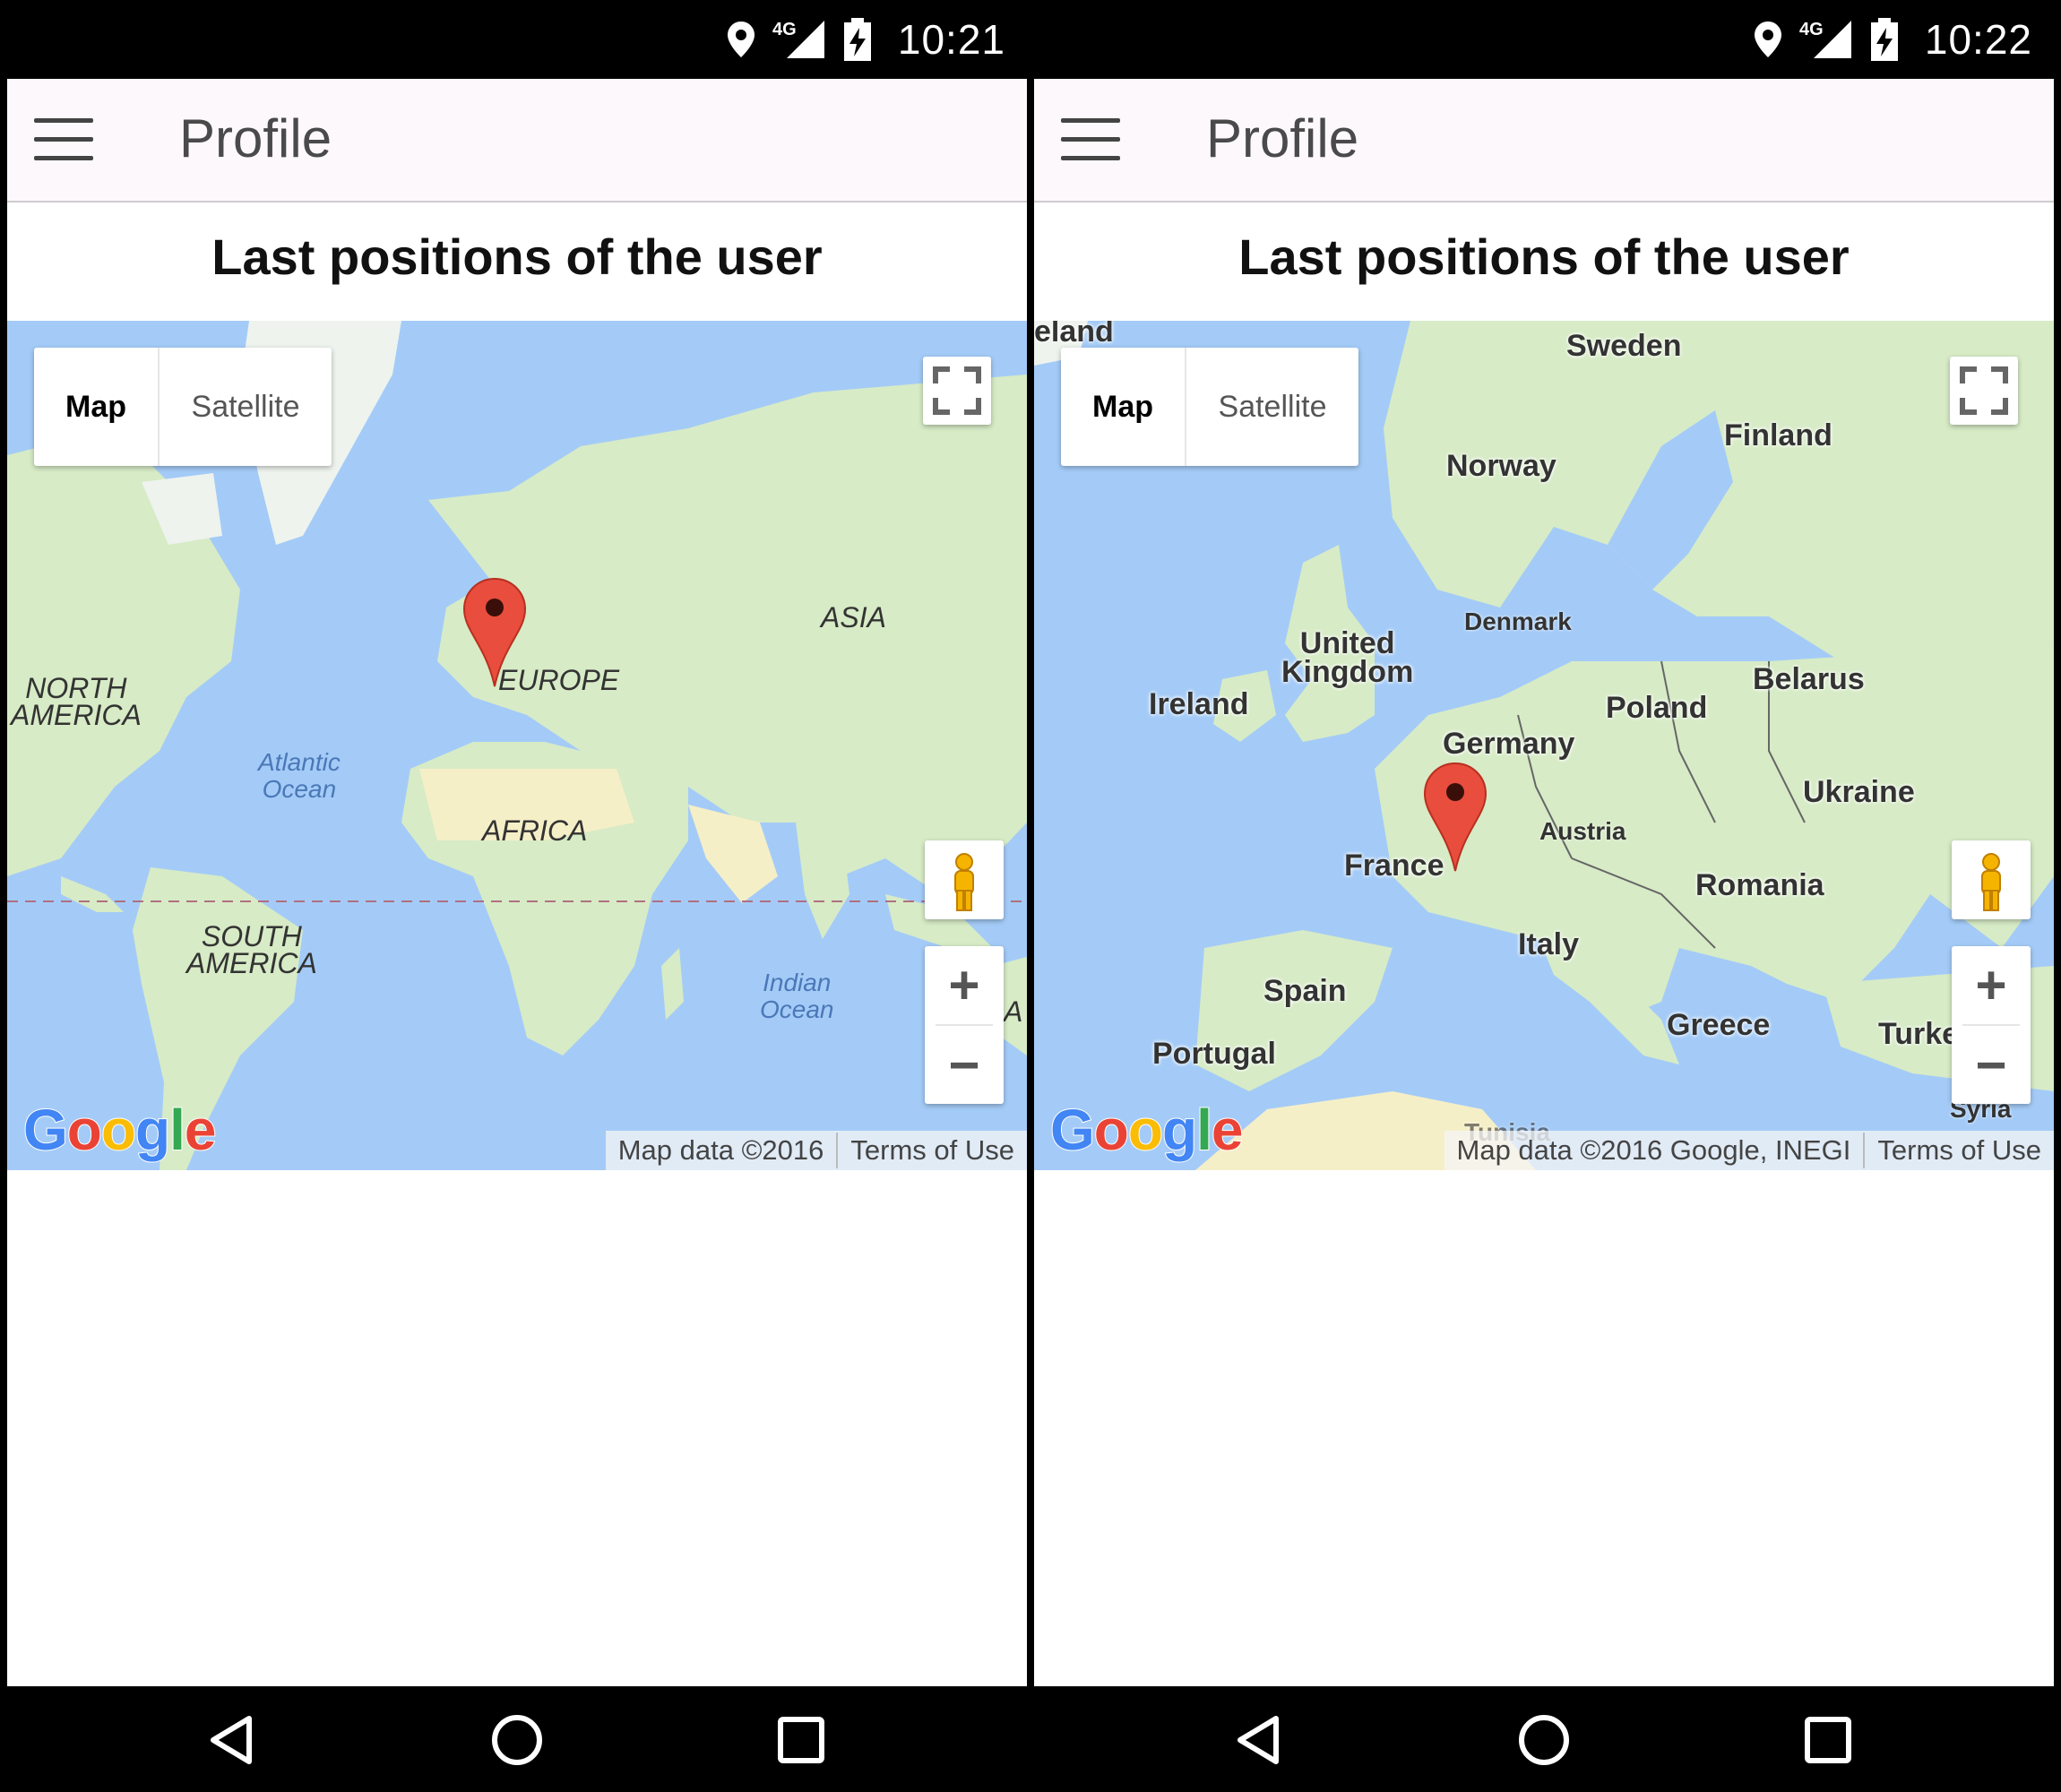 This screenshot has width=2061, height=1792. Describe the element at coordinates (951, 39) in the screenshot. I see `status-time: 10:21` at that location.